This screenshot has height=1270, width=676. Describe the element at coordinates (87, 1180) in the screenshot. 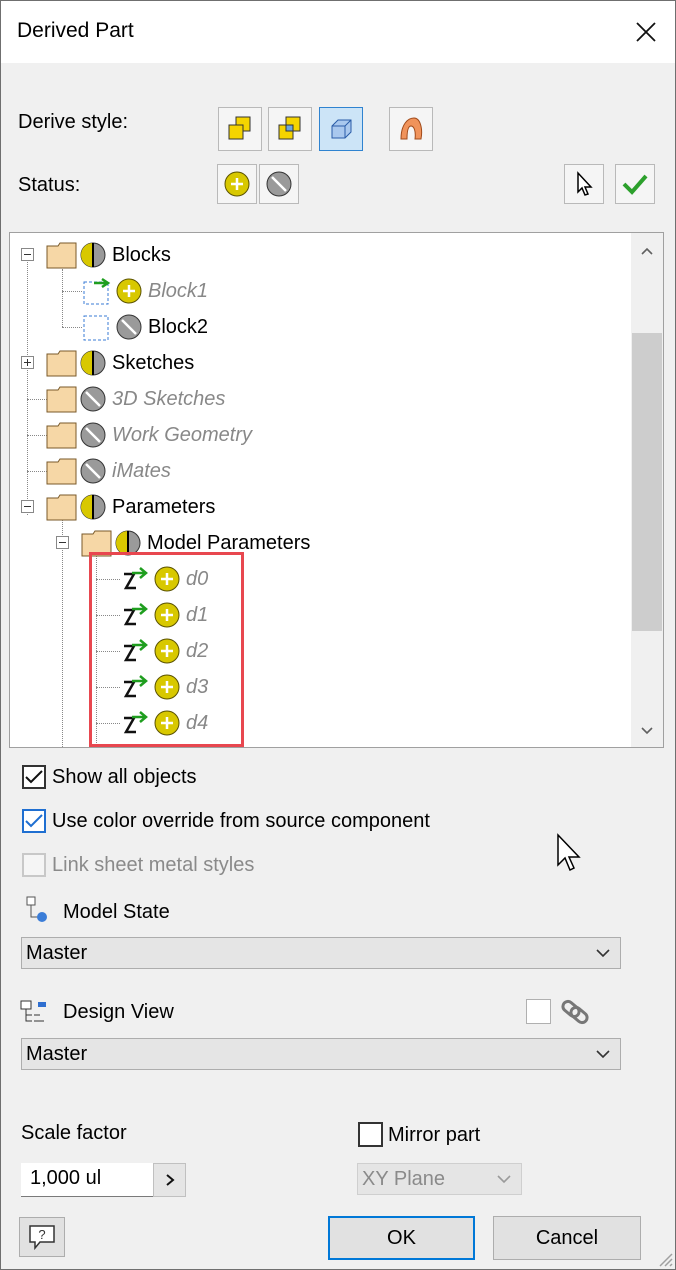

I see `scale-factor-input: 1,000 ul` at that location.